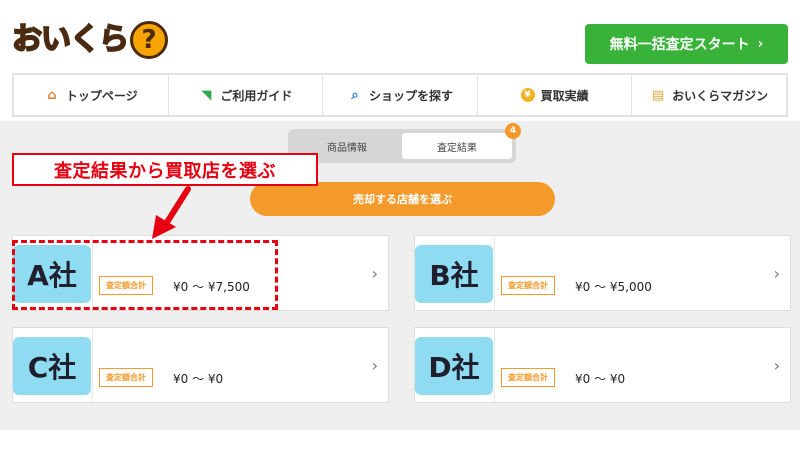 This screenshot has height=450, width=800. I want to click on nav-label-find-shop: ショップを探す, so click(410, 95).